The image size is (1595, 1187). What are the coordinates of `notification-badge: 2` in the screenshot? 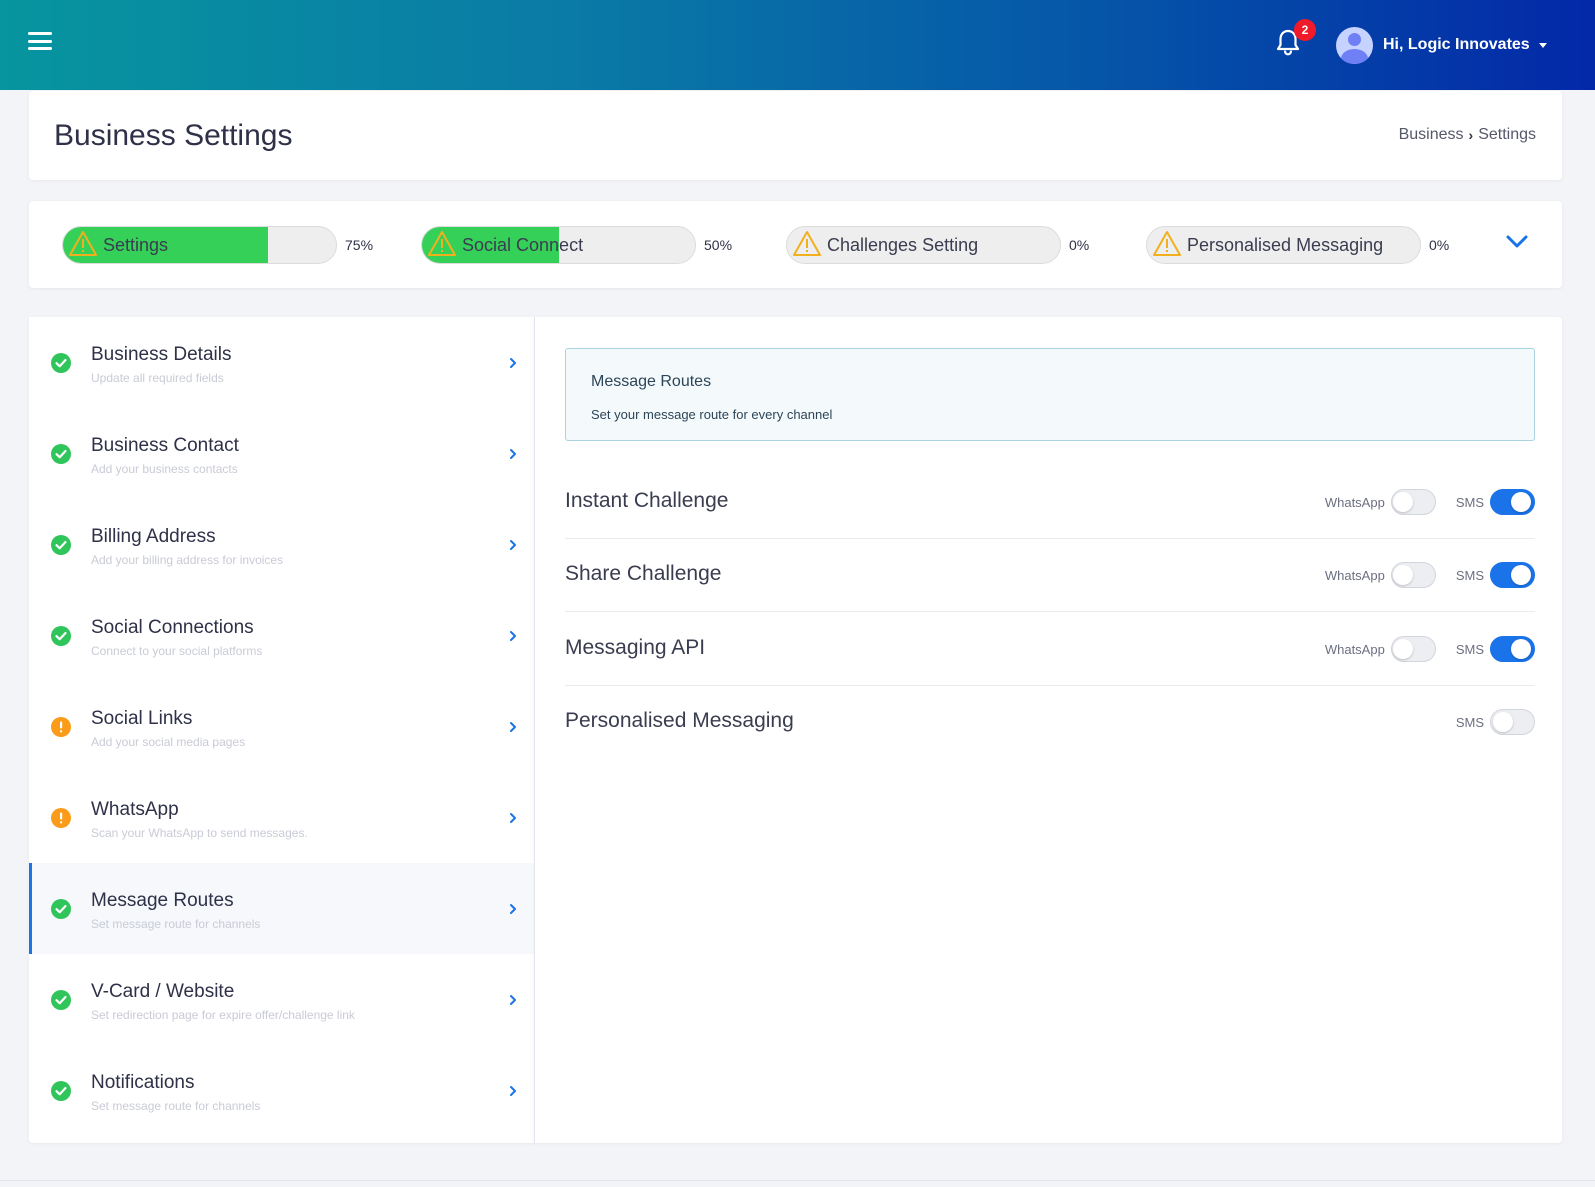 It's located at (1305, 30).